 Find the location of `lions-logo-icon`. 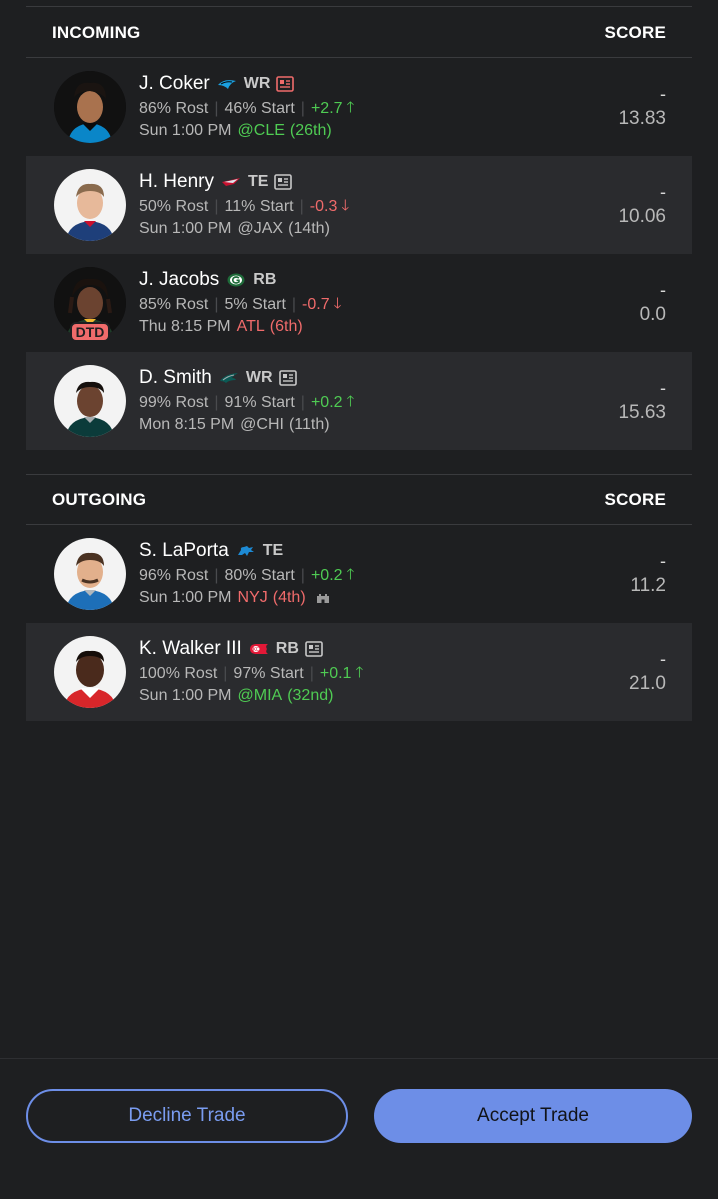

lions-logo-icon is located at coordinates (246, 551).